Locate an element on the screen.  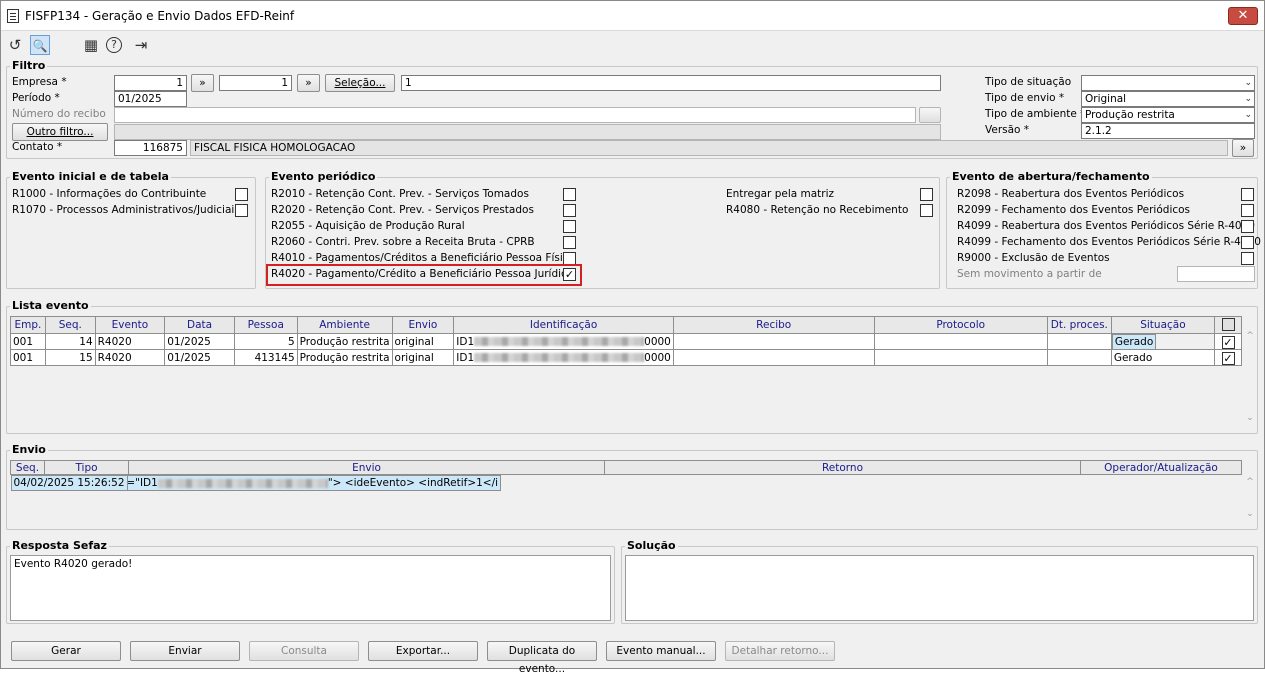
r2060-checkbox is located at coordinates (569, 242).